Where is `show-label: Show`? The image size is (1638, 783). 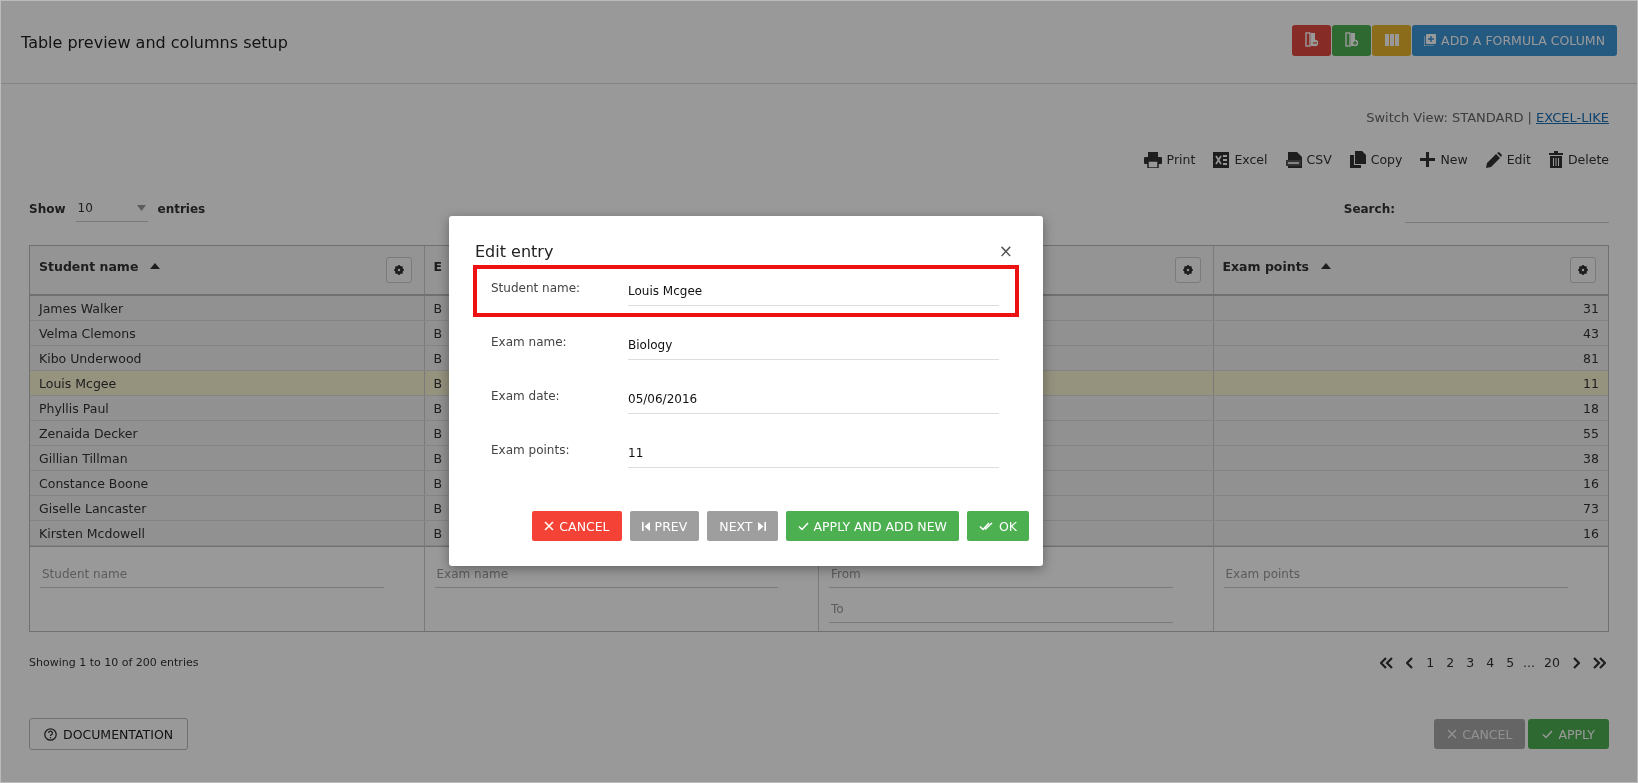
show-label: Show is located at coordinates (47, 208).